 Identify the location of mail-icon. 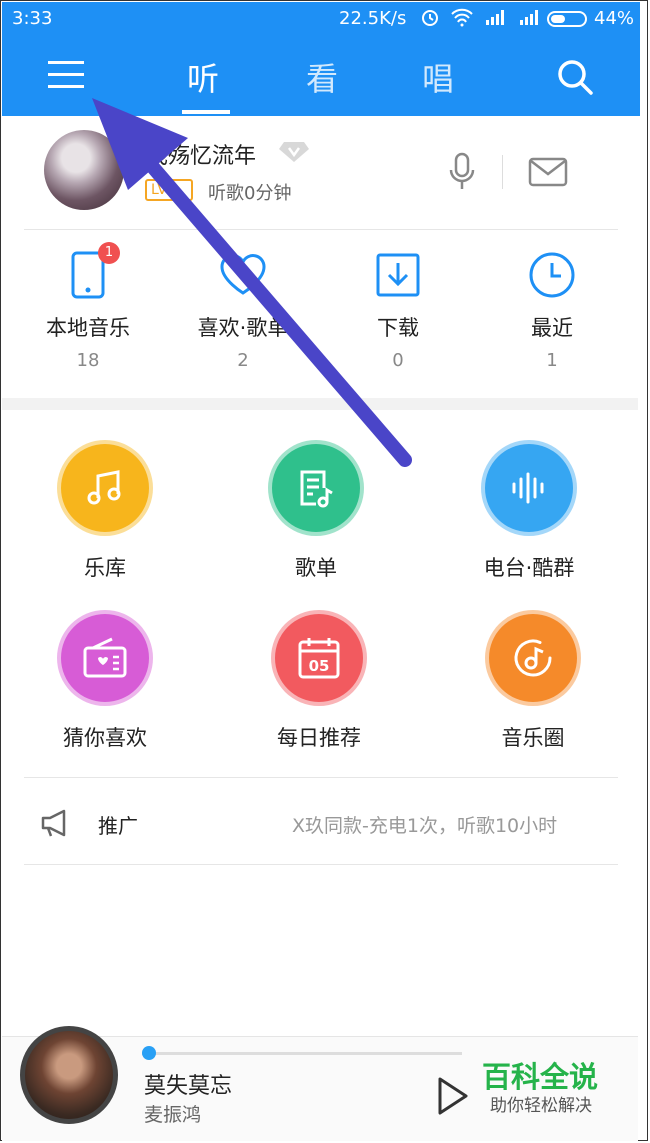
(548, 172).